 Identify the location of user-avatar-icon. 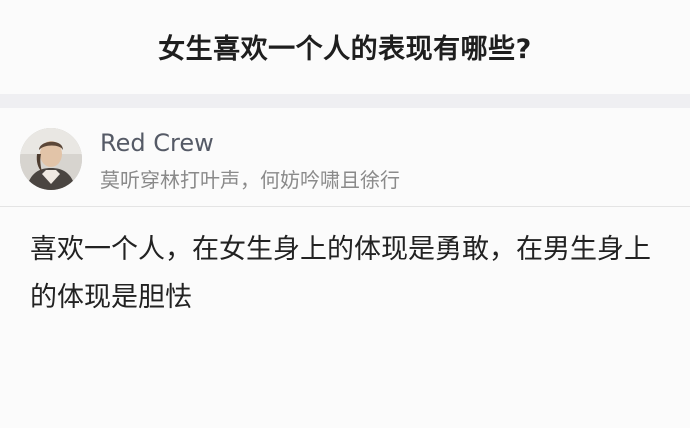
(51, 159).